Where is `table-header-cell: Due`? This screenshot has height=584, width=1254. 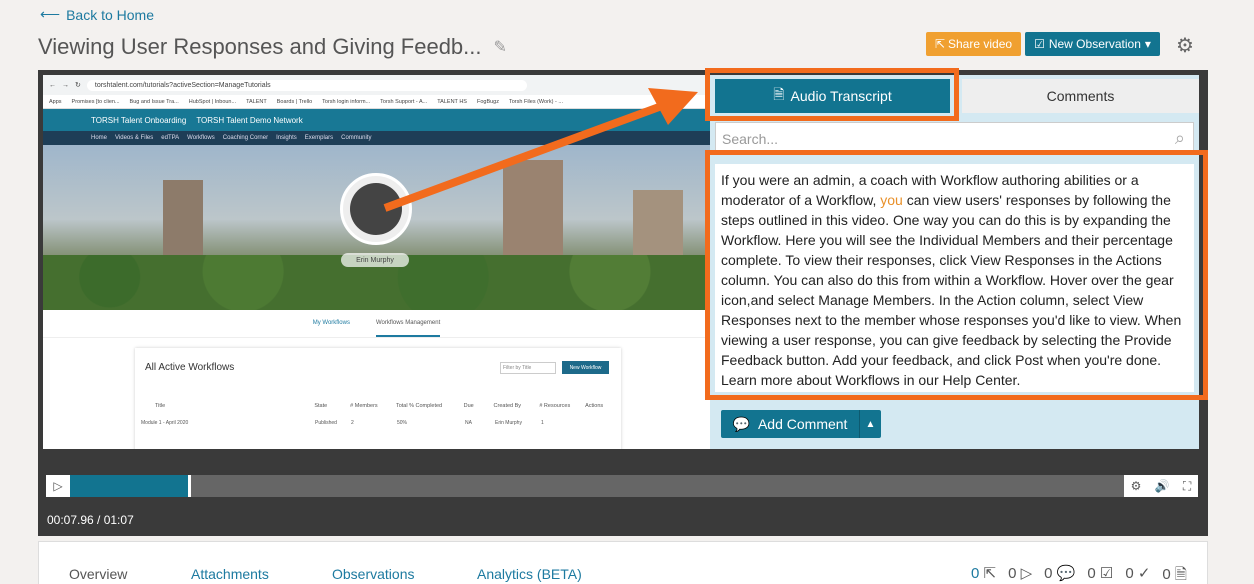
table-header-cell: Due is located at coordinates (468, 406).